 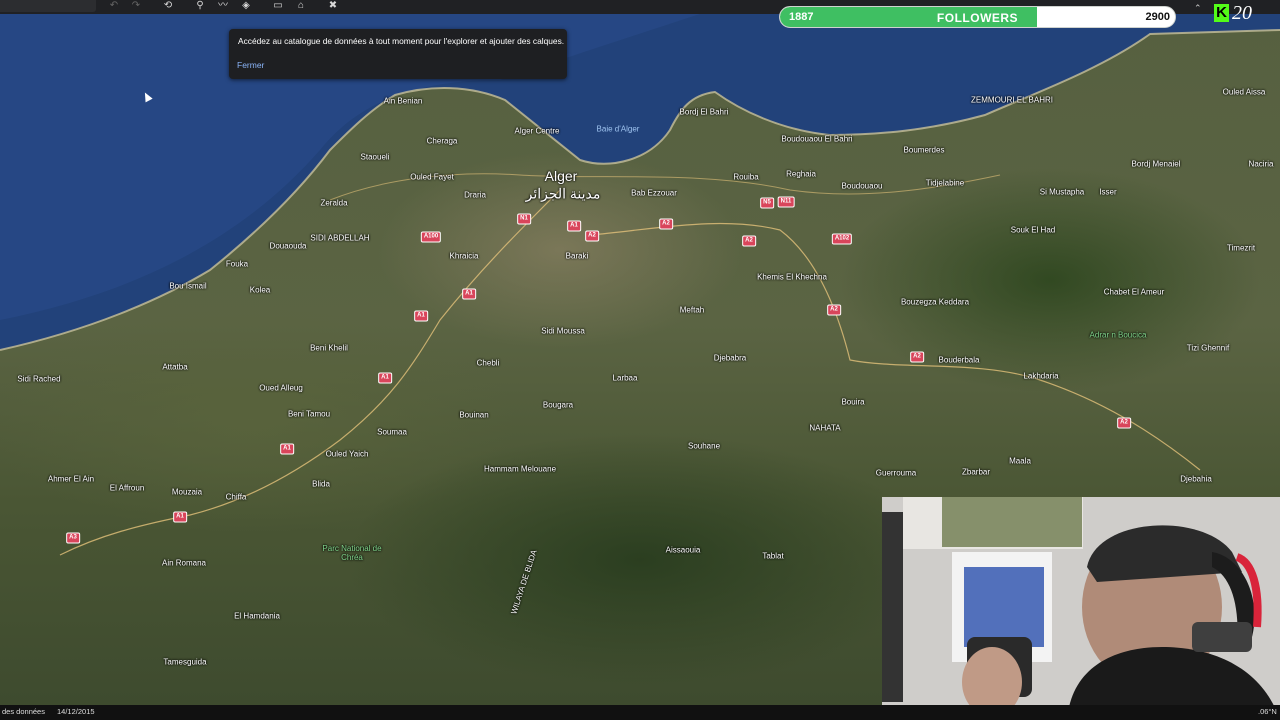 What do you see at coordinates (200, 6) in the screenshot?
I see `pin-icon: ⚲` at bounding box center [200, 6].